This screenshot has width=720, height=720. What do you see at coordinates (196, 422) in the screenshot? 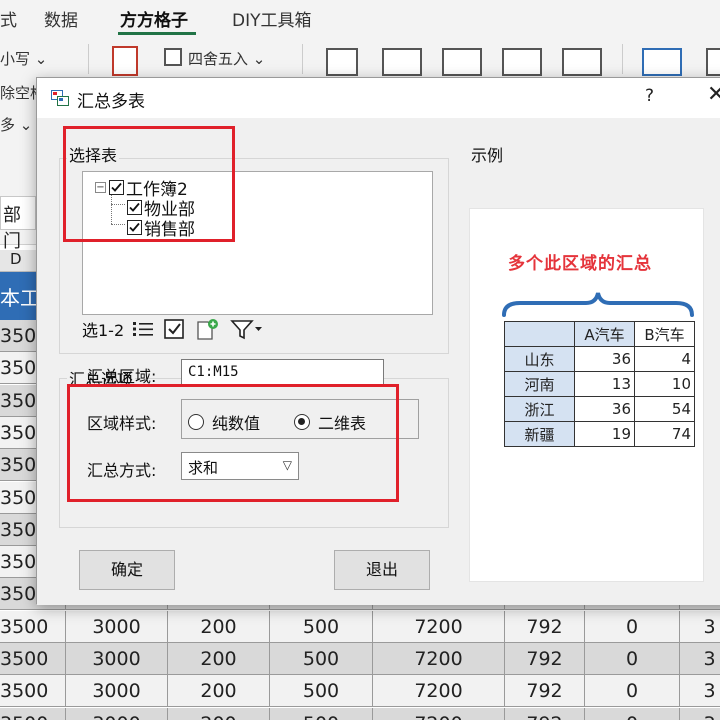
I see `radio-unselected-icon` at bounding box center [196, 422].